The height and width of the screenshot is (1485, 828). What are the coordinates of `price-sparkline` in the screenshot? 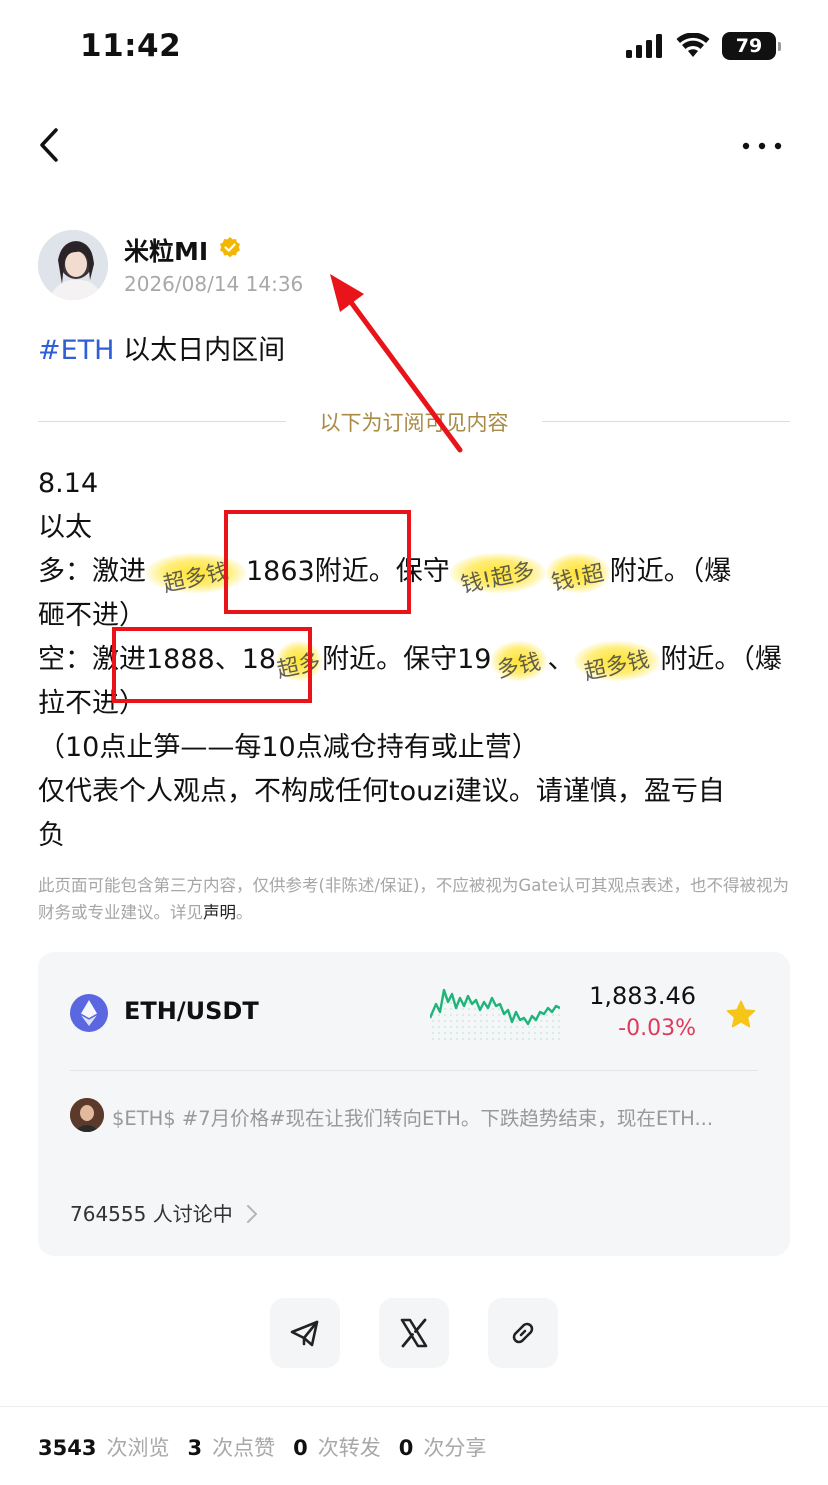 It's located at (495, 1015).